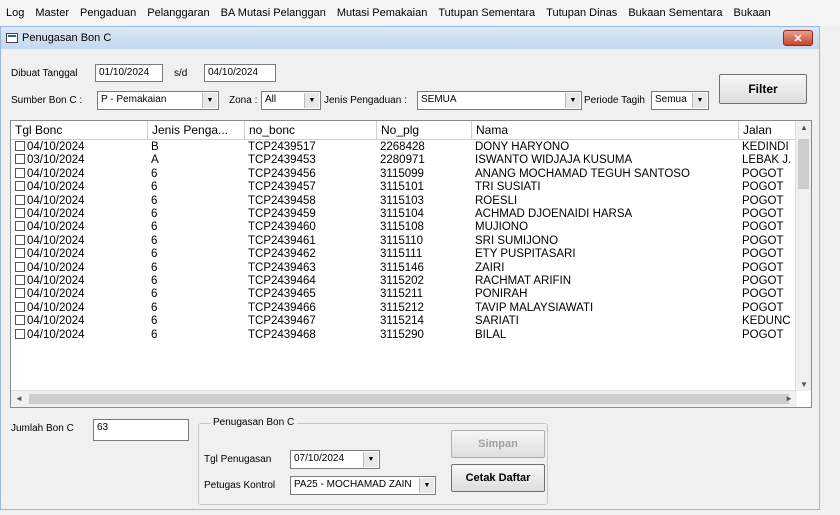 The image size is (840, 515). I want to click on table-row: 04/10/2024 6 TCP2439463 3115146 ZAIRI POGOT, so click(404, 268).